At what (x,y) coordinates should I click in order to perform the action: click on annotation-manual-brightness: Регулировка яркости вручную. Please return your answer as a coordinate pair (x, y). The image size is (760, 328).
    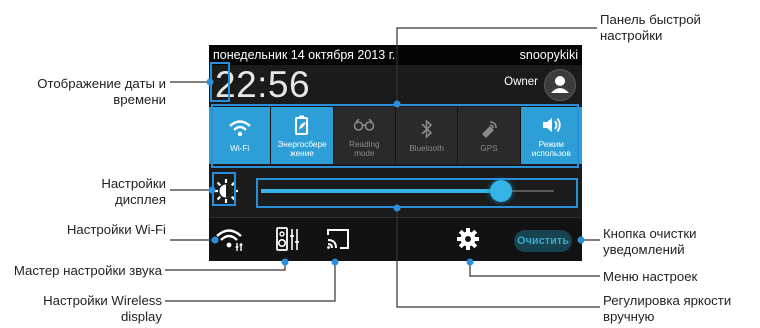
    Looking at the image, I should click on (667, 308).